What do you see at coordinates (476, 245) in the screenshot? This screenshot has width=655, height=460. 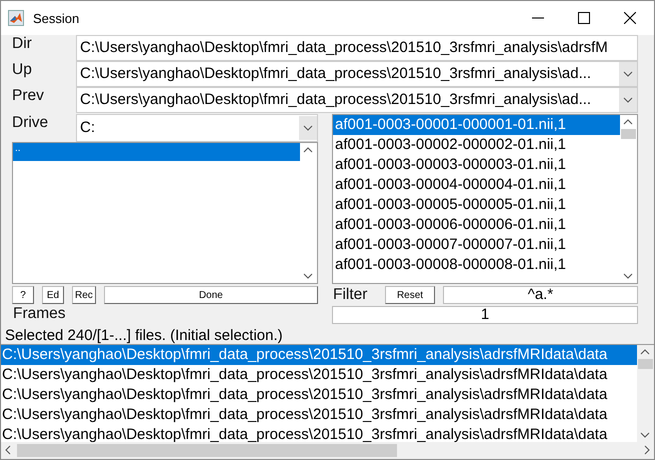 I see `file-item: af001-0003-00007-000007-01.nii,1` at bounding box center [476, 245].